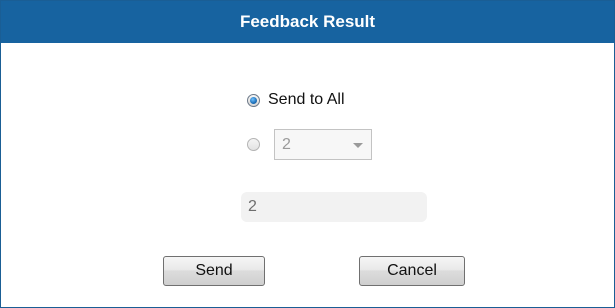  What do you see at coordinates (323, 144) in the screenshot?
I see `recipient-select: 2` at bounding box center [323, 144].